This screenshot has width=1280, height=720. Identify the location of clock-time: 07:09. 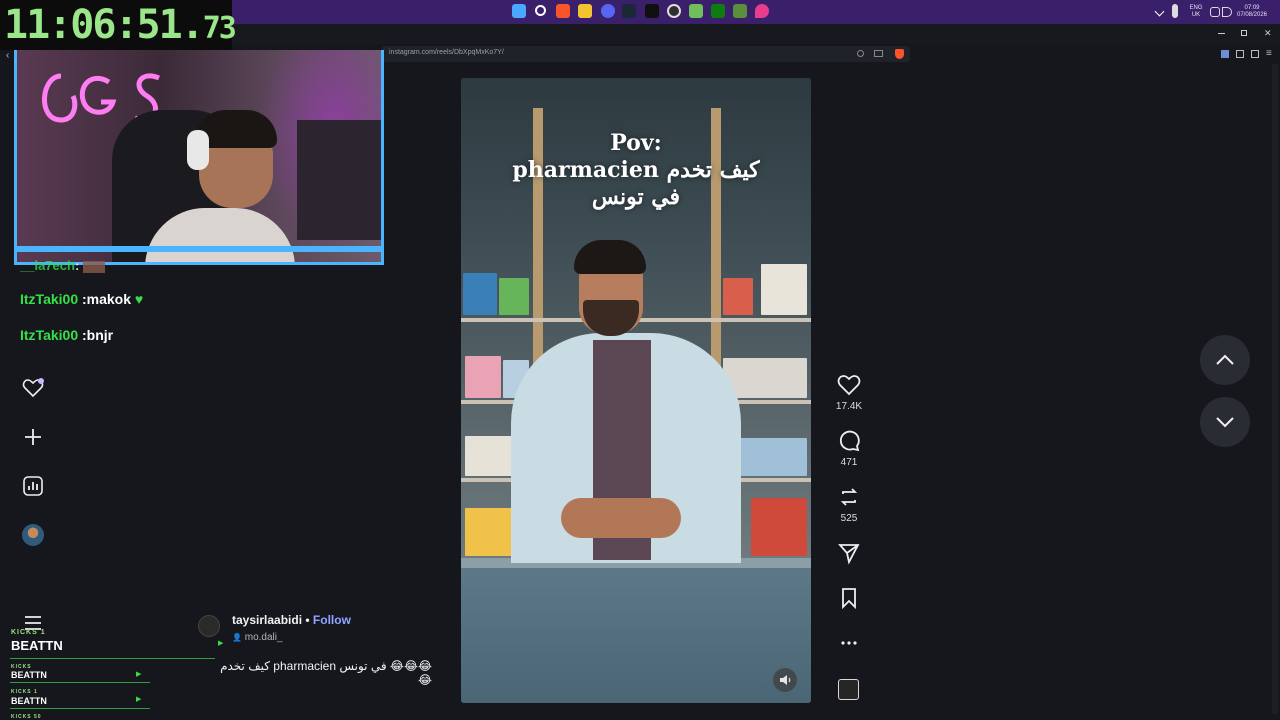
(1252, 8).